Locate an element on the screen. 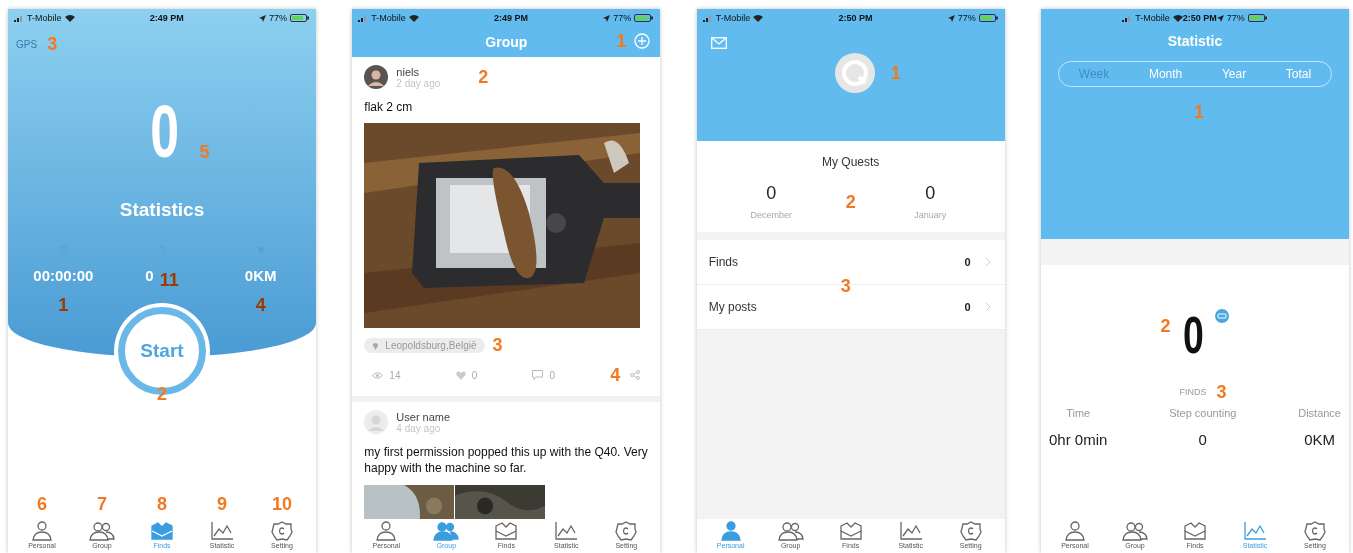  post-text: my first permission popped this up with the Q40. Very happy with the machine so far. is located at coordinates (506, 460).